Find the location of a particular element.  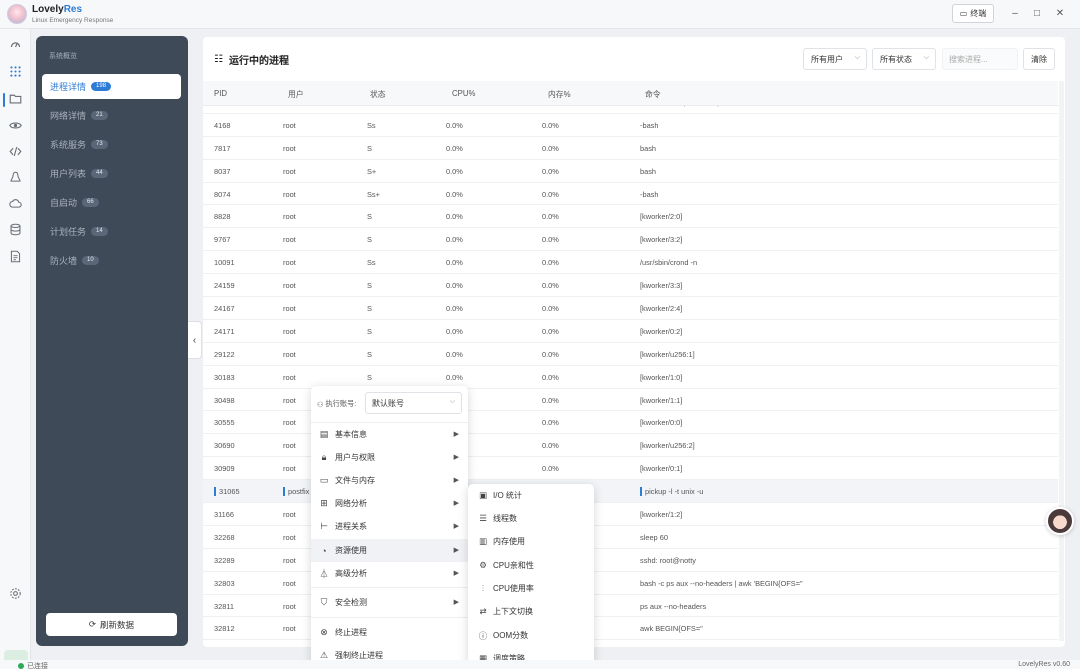

table-row: 29122 root S 0.0% 0.0% [kworker/u256:1] is located at coordinates (630, 354).